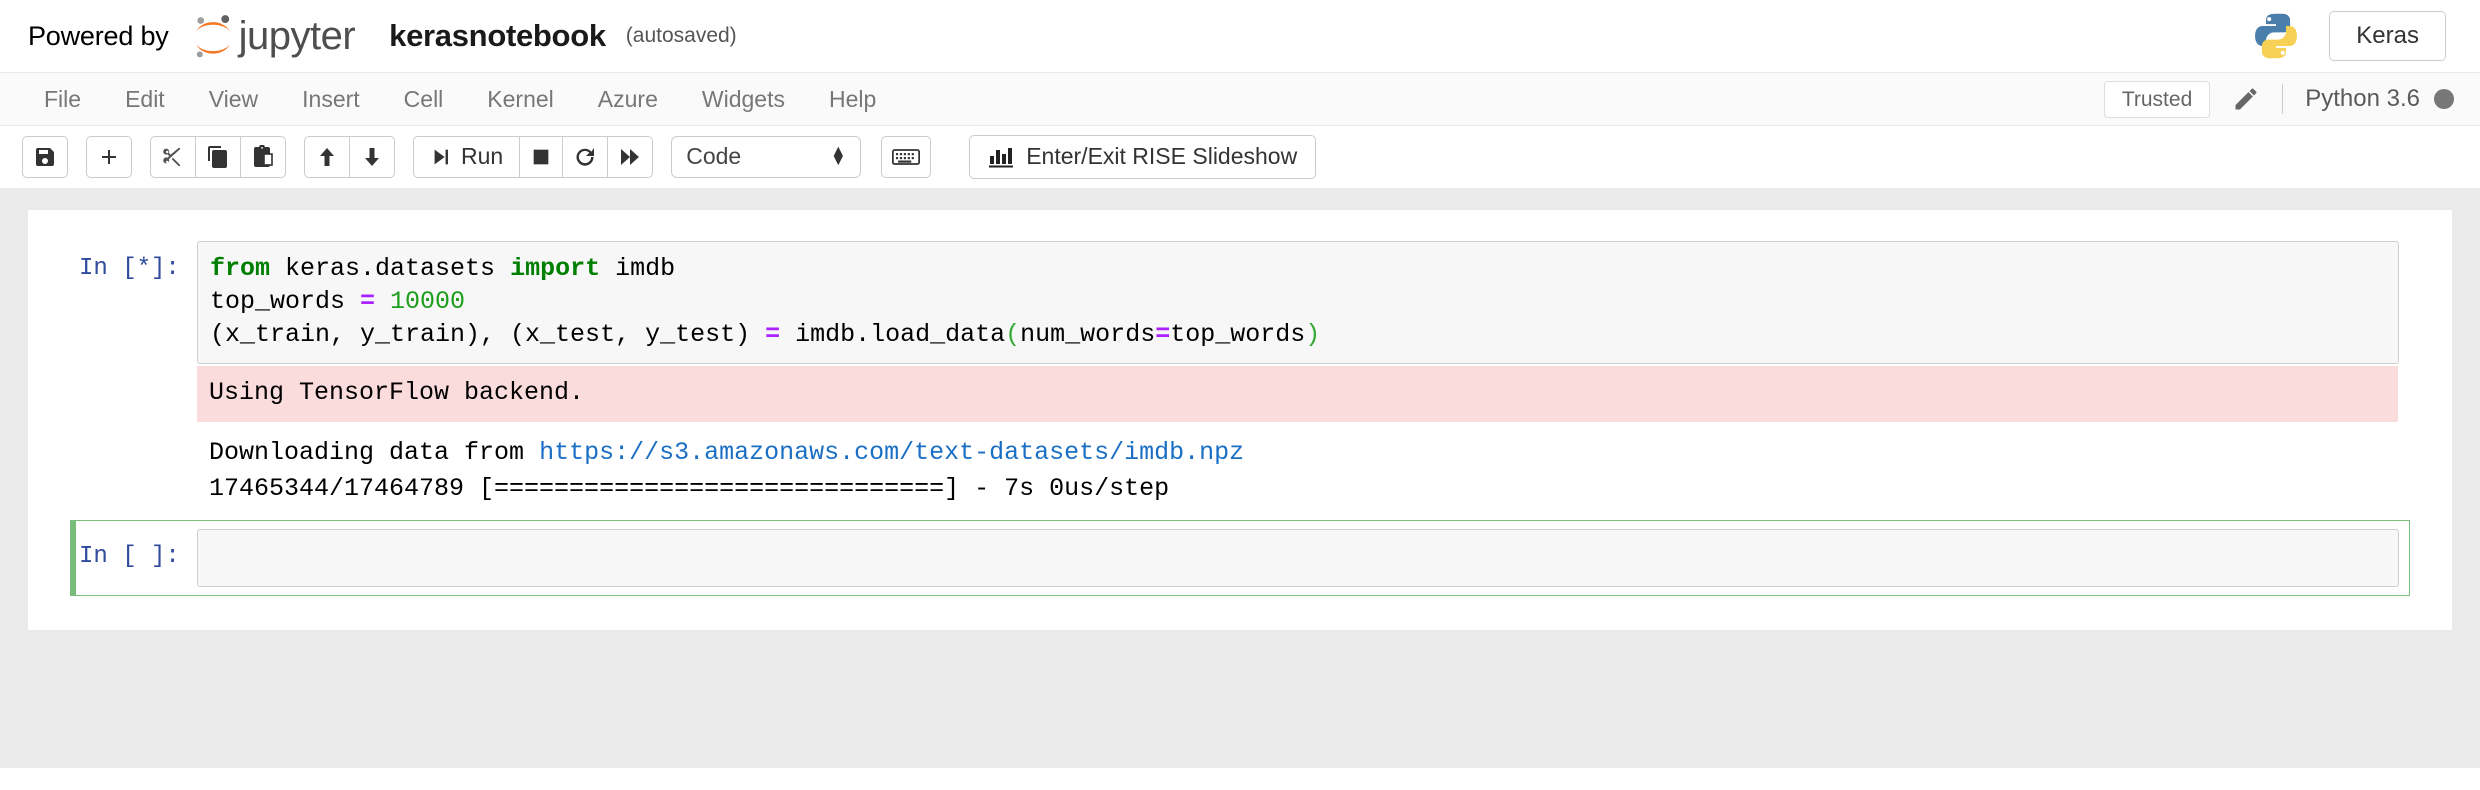 This screenshot has width=2480, height=790. I want to click on cell-output-stderr: Using TensorFlow backend., so click(1297, 394).